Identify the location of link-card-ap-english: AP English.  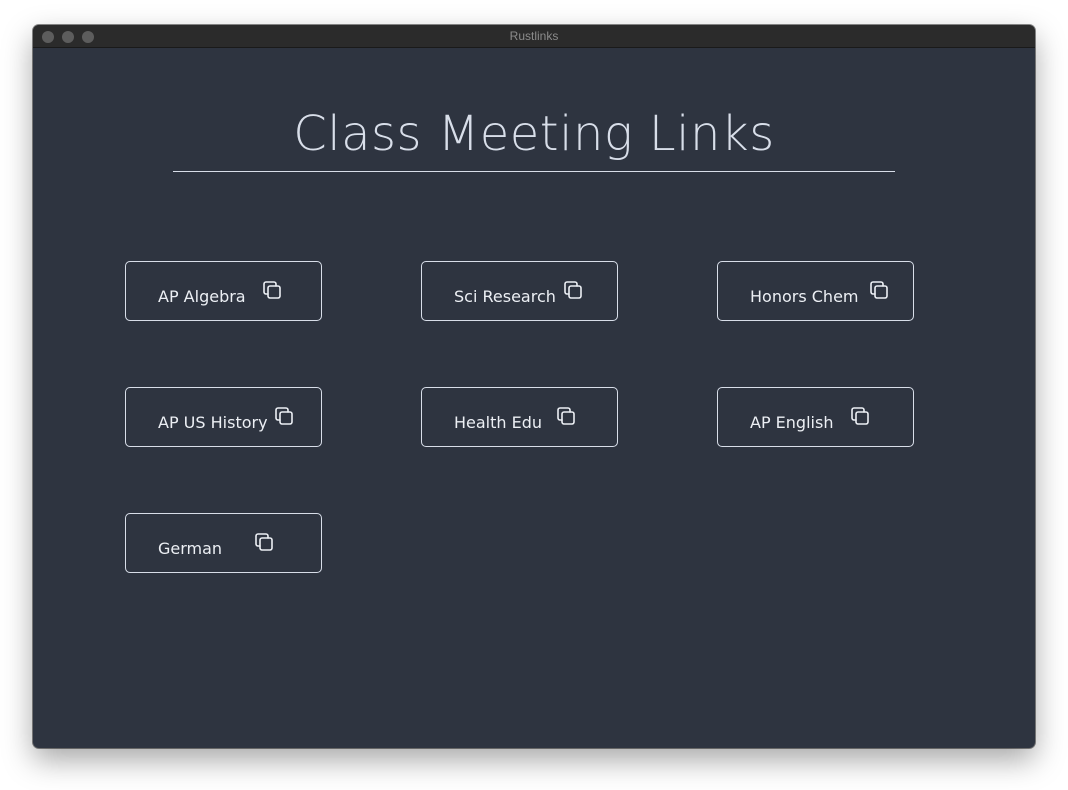
(815, 417).